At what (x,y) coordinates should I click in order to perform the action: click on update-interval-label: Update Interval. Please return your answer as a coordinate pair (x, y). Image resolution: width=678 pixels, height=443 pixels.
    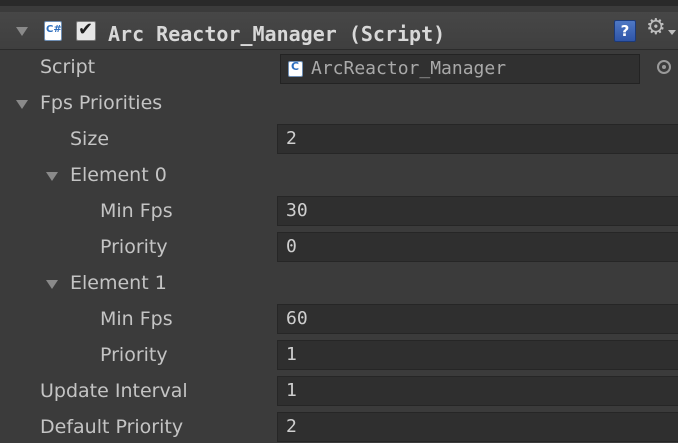
    Looking at the image, I should click on (114, 391).